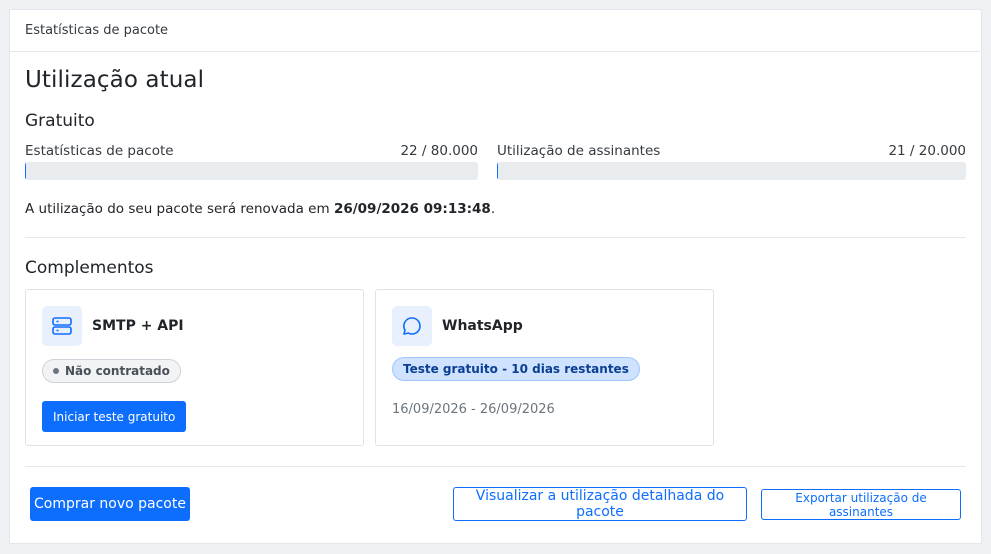 The image size is (991, 554). What do you see at coordinates (412, 326) in the screenshot?
I see `chat-bubble-icon` at bounding box center [412, 326].